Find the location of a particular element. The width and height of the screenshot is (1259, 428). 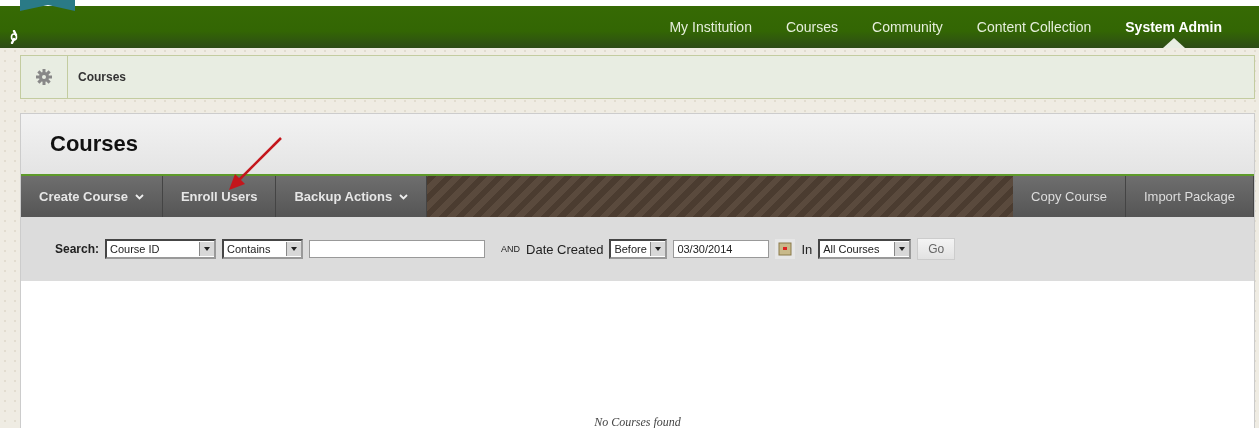

in-label: In is located at coordinates (807, 249).